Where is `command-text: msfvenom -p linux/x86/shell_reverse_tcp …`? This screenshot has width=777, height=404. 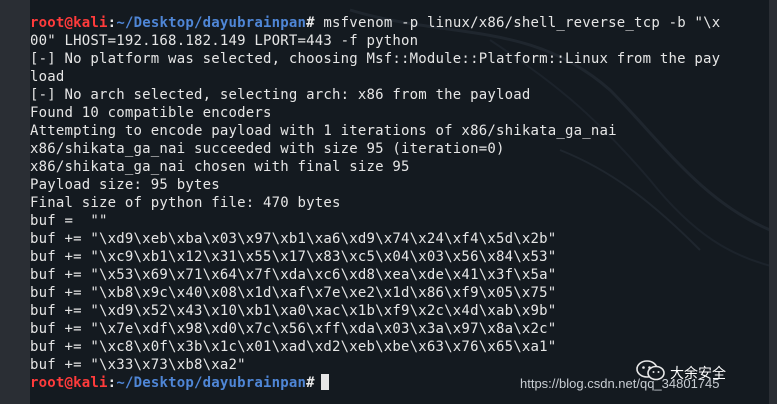
command-text: msfvenom -p linux/x86/shell_reverse_tcp … is located at coordinates (517, 23).